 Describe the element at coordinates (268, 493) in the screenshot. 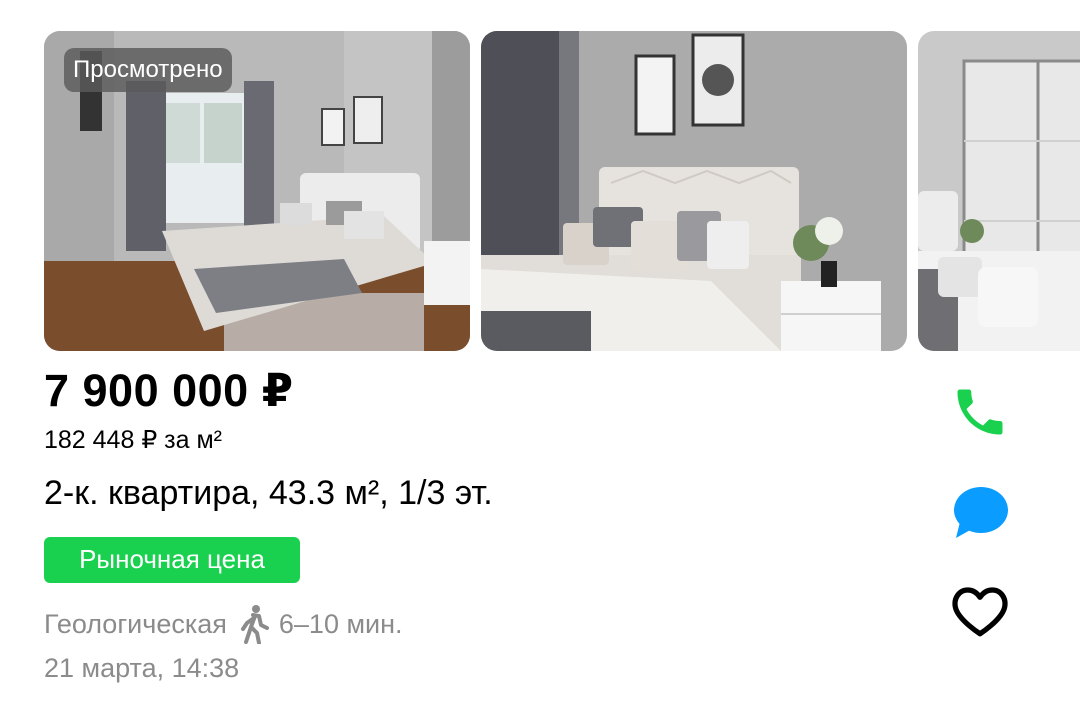

I see `listing-title: 2-к. квартира, 43.3 м², 1/3 эт.` at that location.